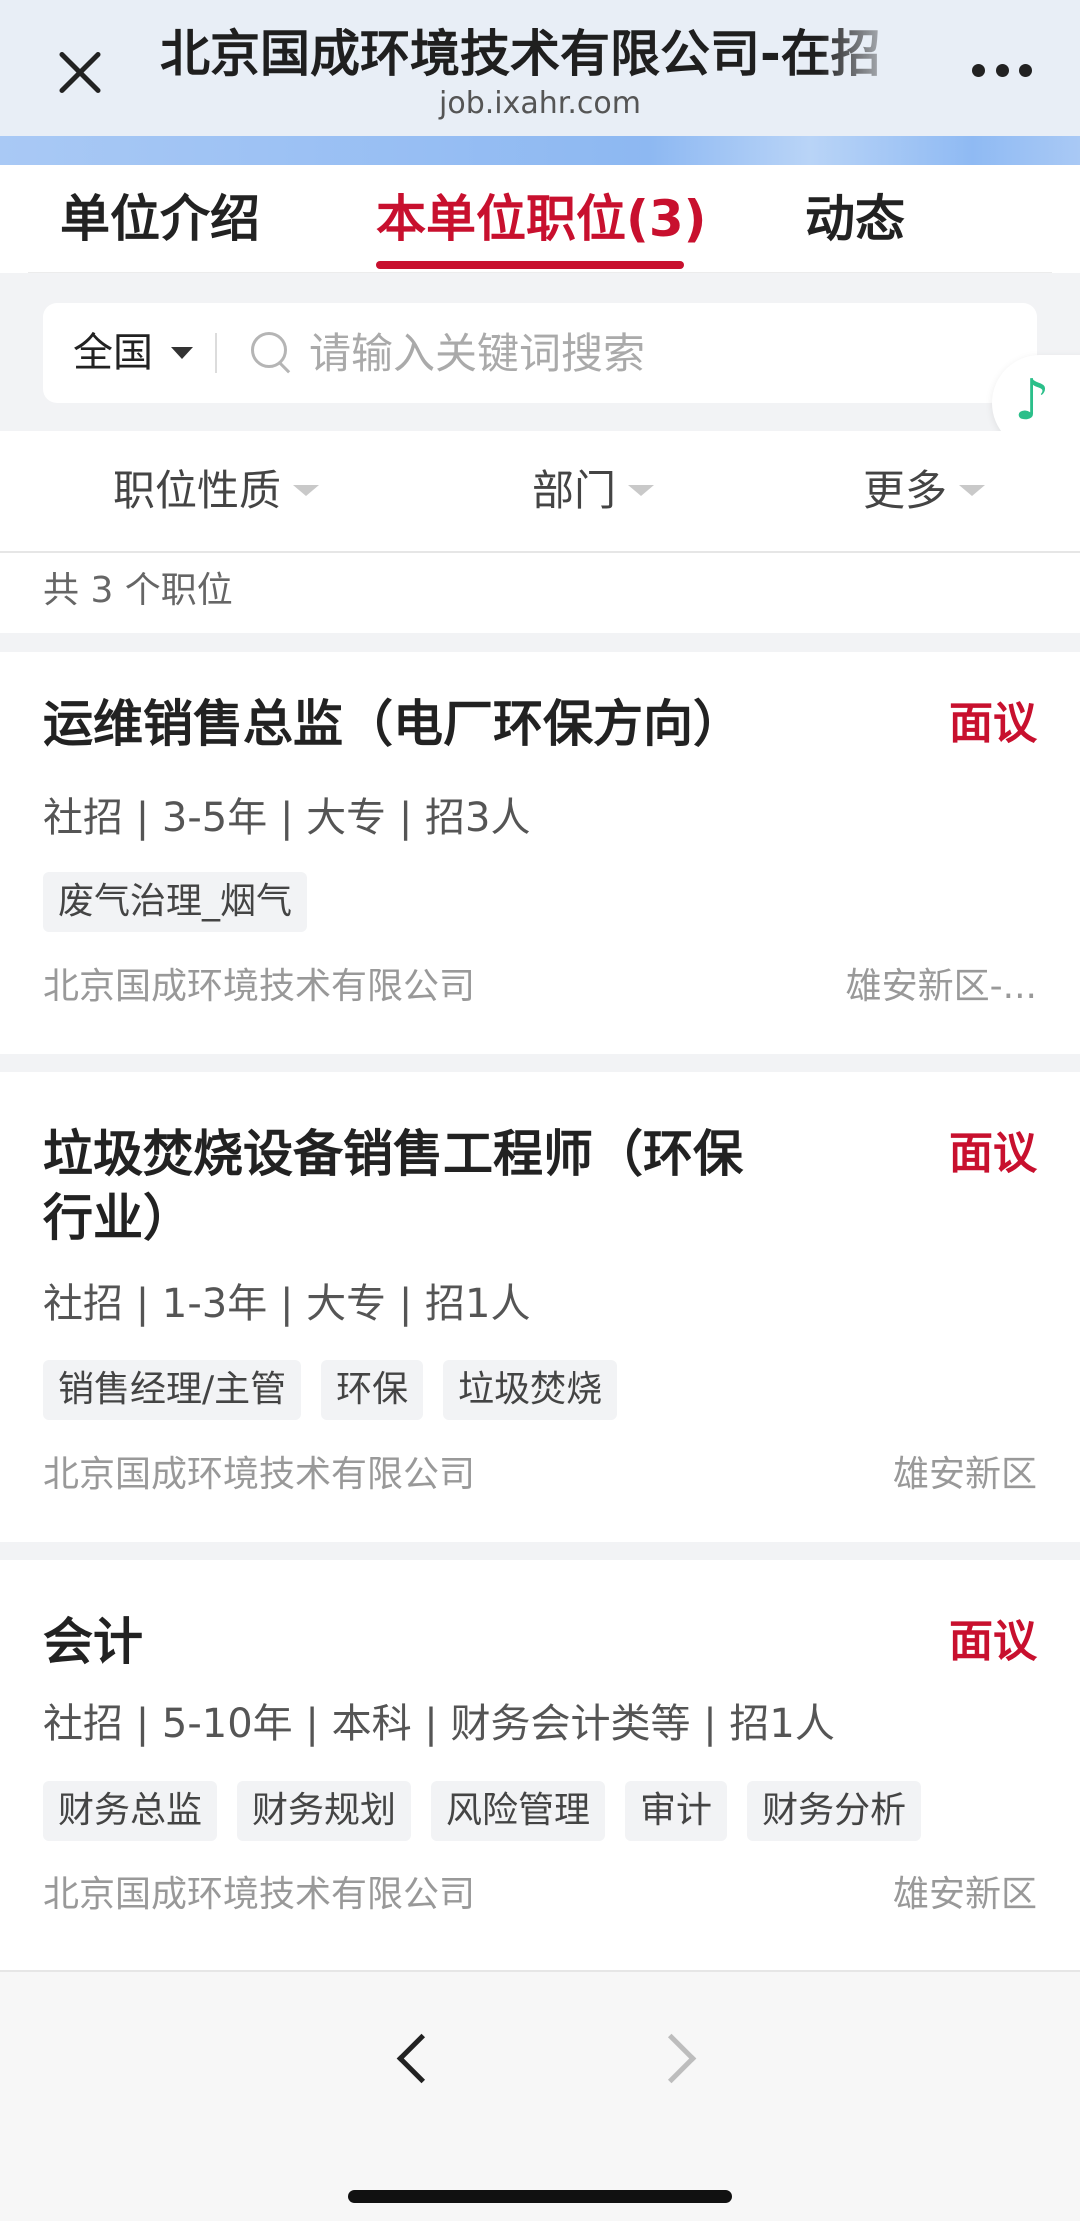 The image size is (1080, 2221). Describe the element at coordinates (1002, 72) in the screenshot. I see `more-icon` at that location.